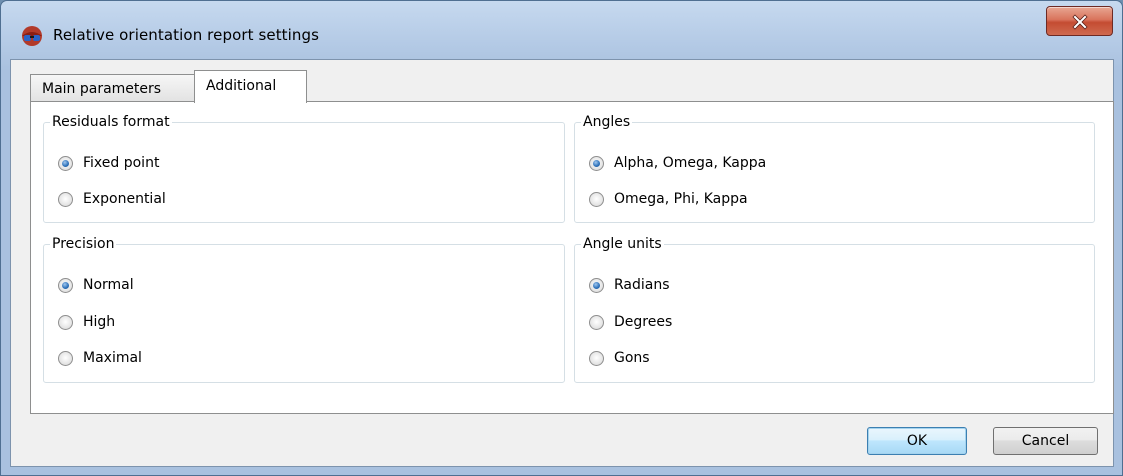 The height and width of the screenshot is (476, 1123). What do you see at coordinates (643, 322) in the screenshot?
I see `radio-label: Degrees` at bounding box center [643, 322].